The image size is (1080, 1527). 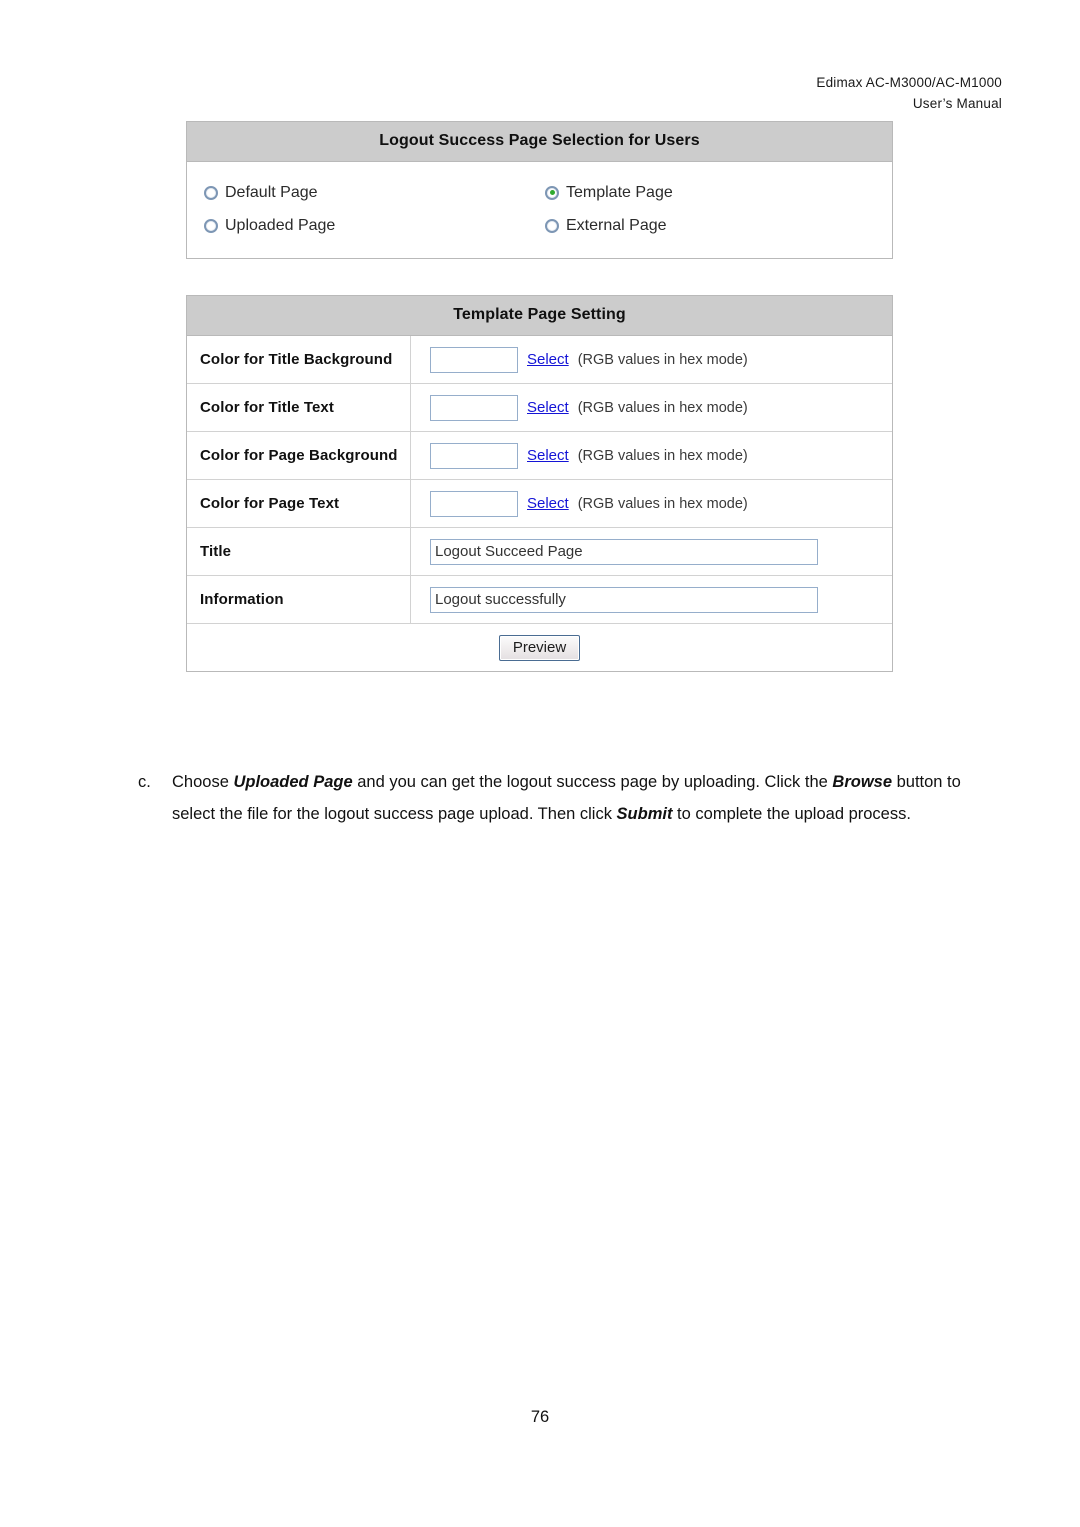 I want to click on hint-title-background: (RGB values in hex mode), so click(x=662, y=359).